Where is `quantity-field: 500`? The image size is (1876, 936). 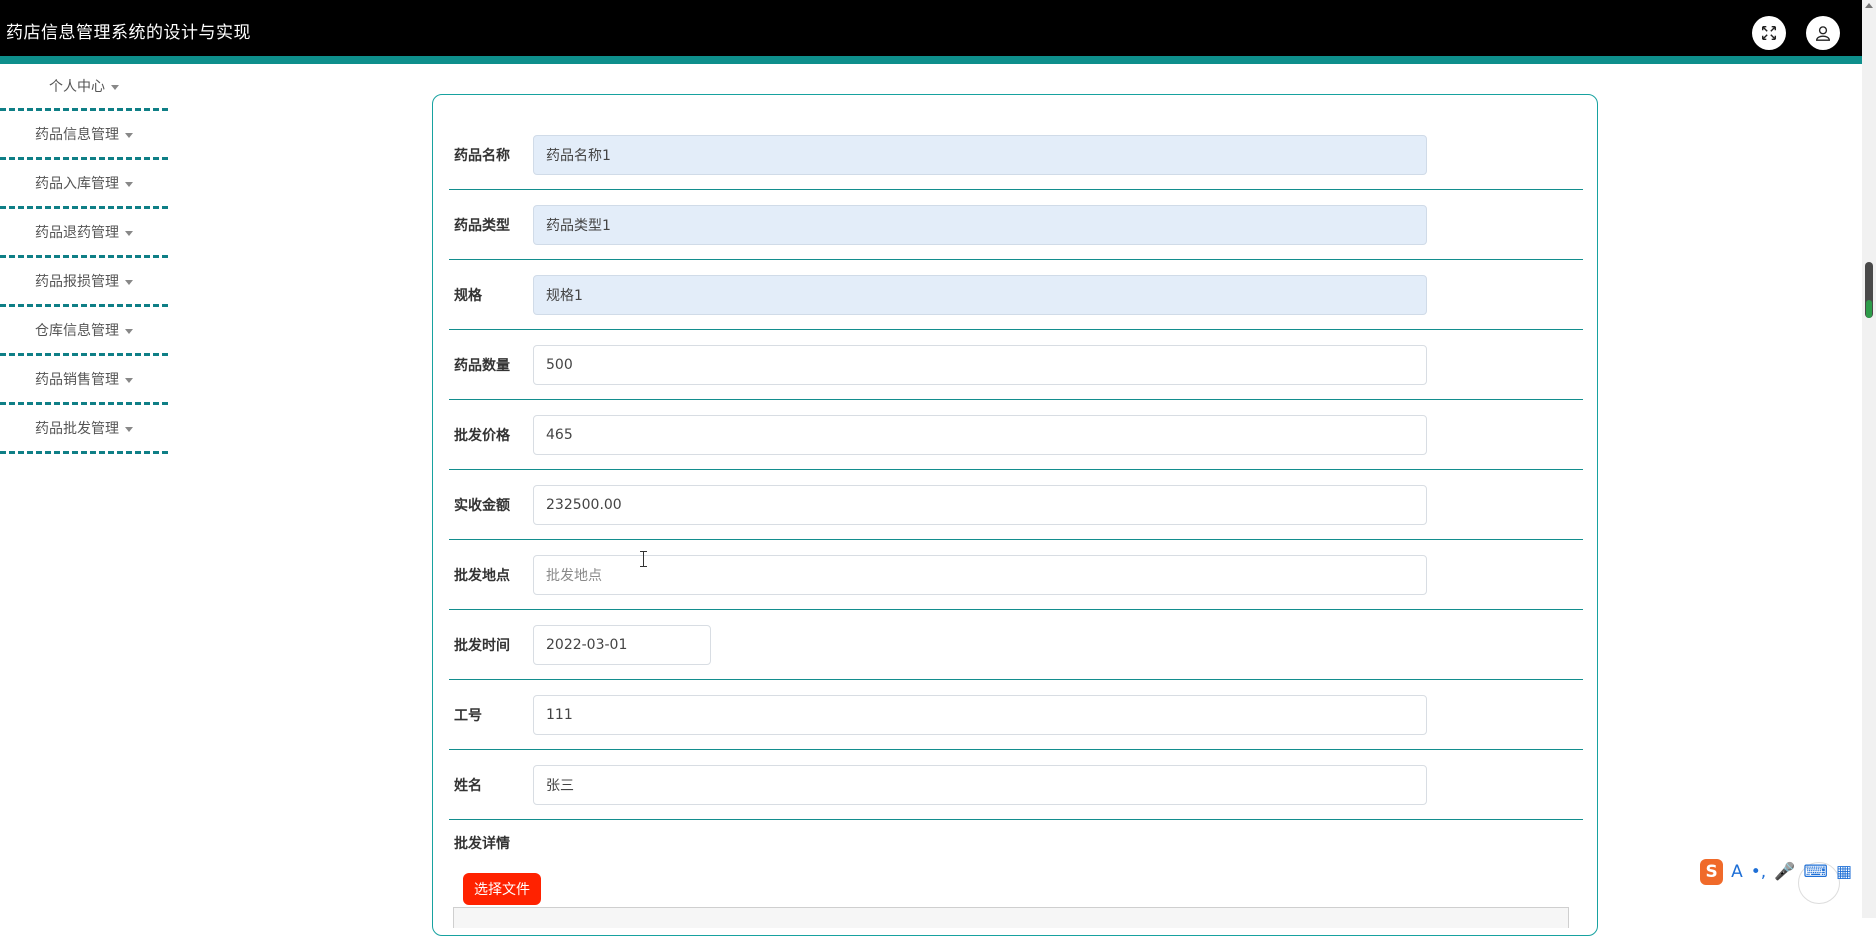 quantity-field: 500 is located at coordinates (980, 365).